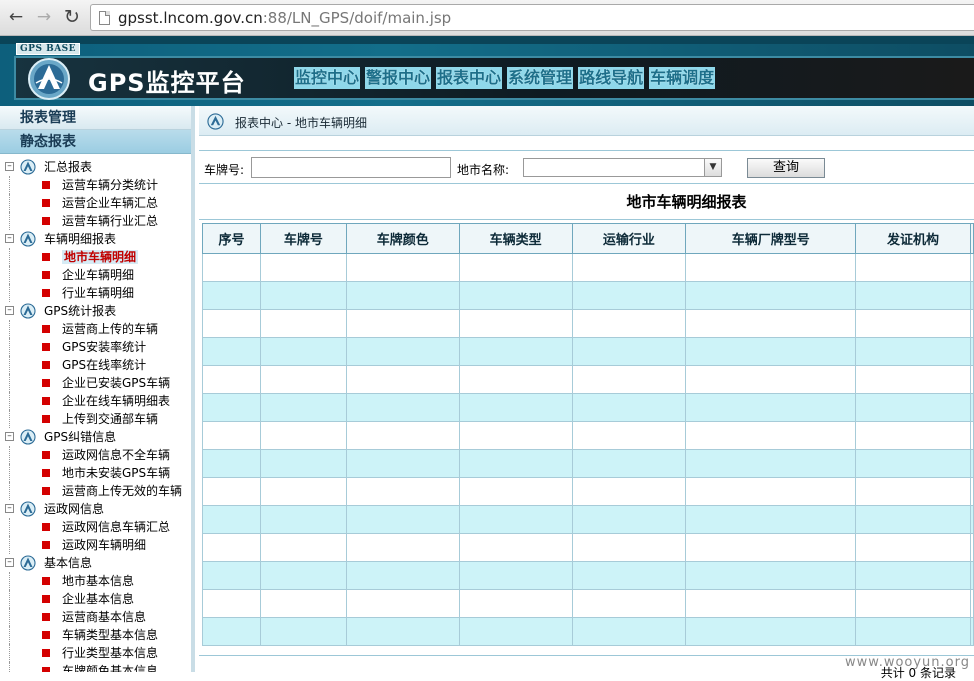 The height and width of the screenshot is (681, 974). What do you see at coordinates (95, 185) in the screenshot?
I see `tree-item: 运营车辆分类统计` at bounding box center [95, 185].